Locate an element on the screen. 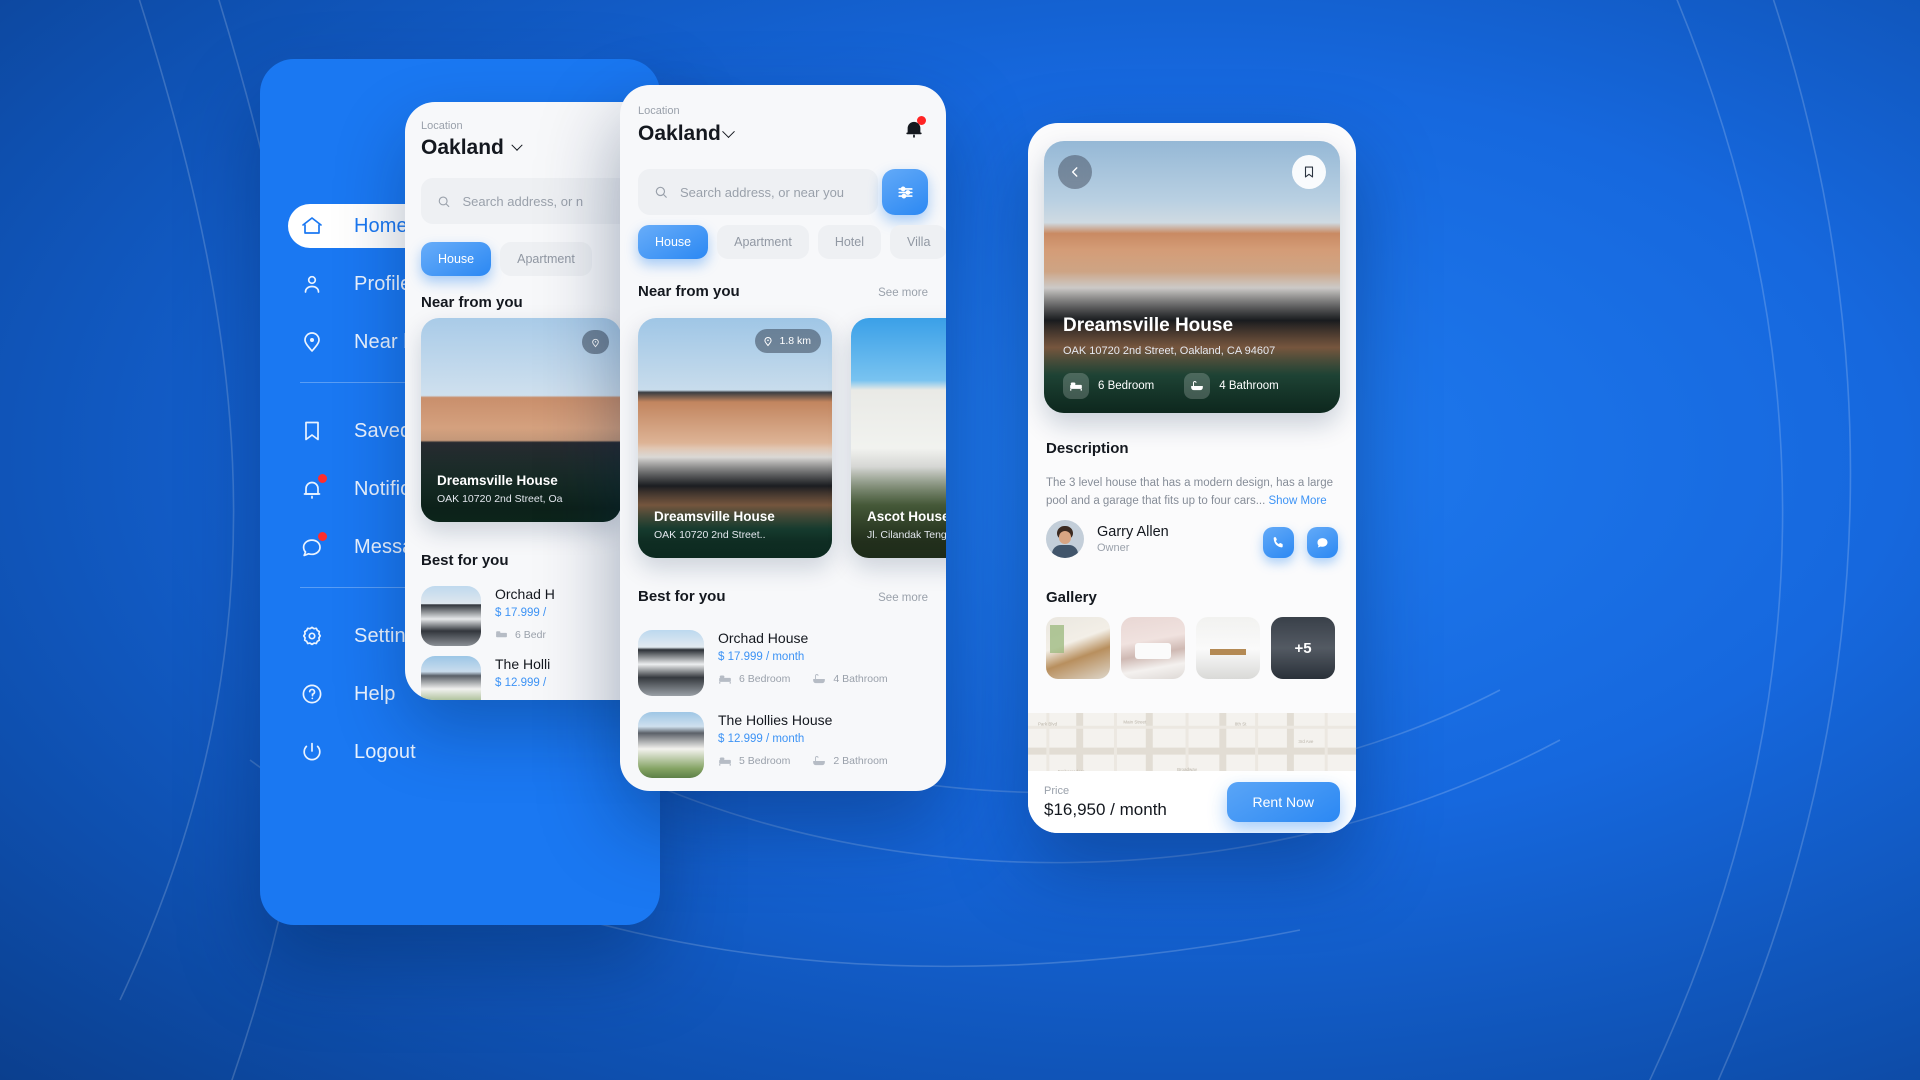  bathroom-info: 2 Bathroom is located at coordinates (850, 761).